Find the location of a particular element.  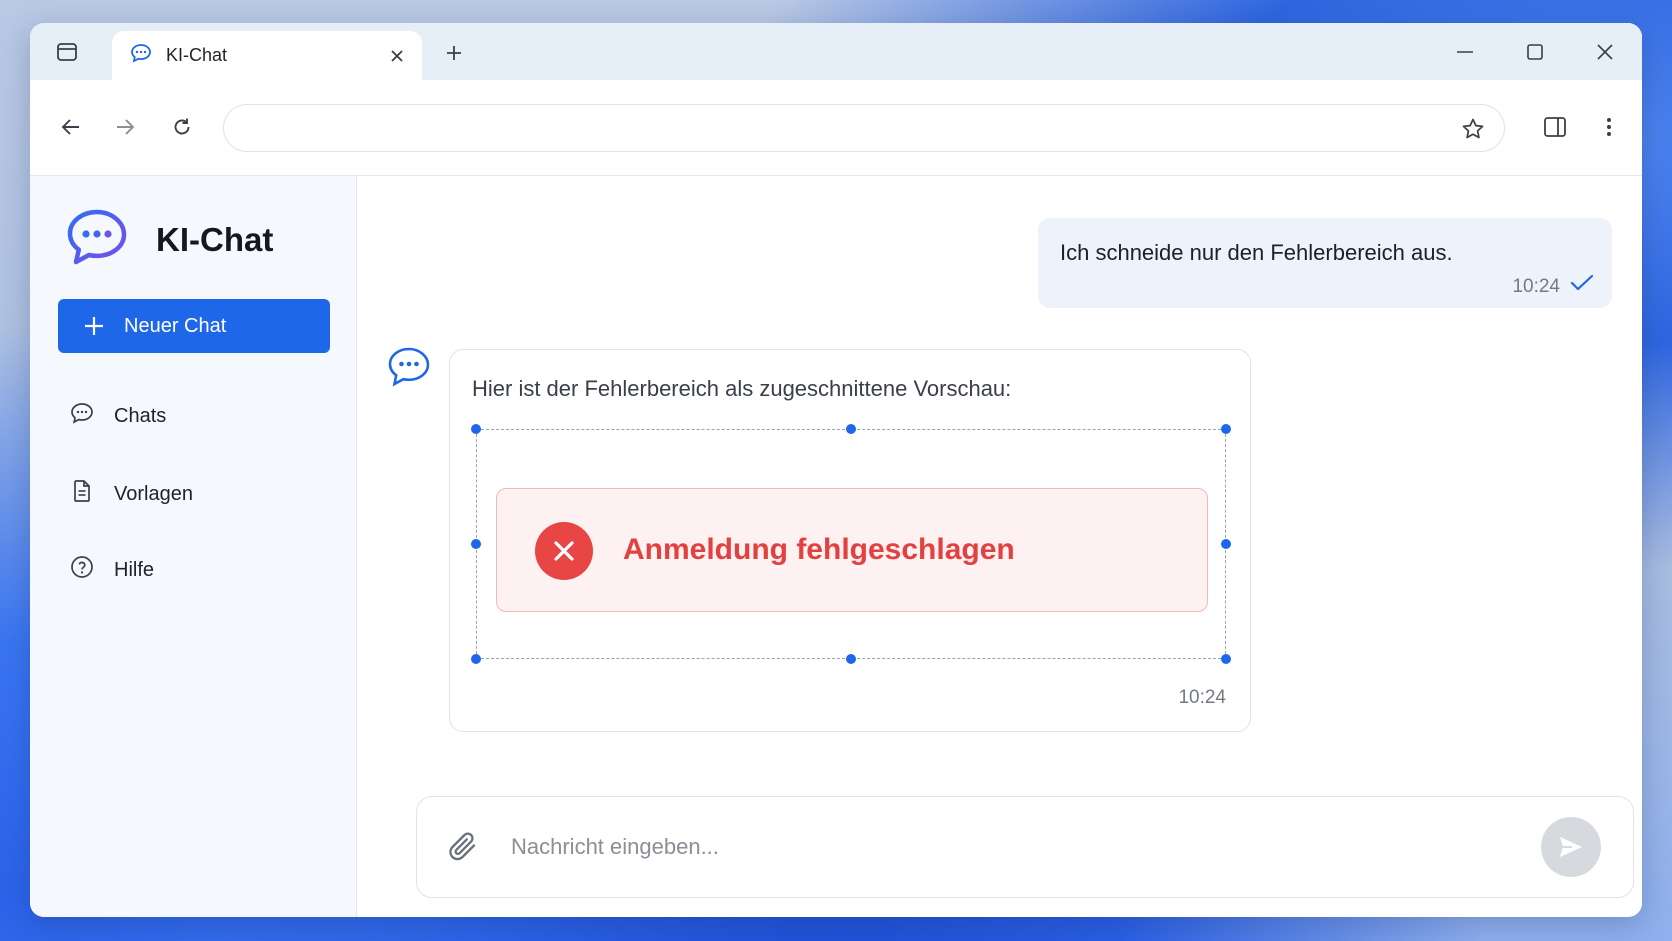

send-button is located at coordinates (1571, 847).